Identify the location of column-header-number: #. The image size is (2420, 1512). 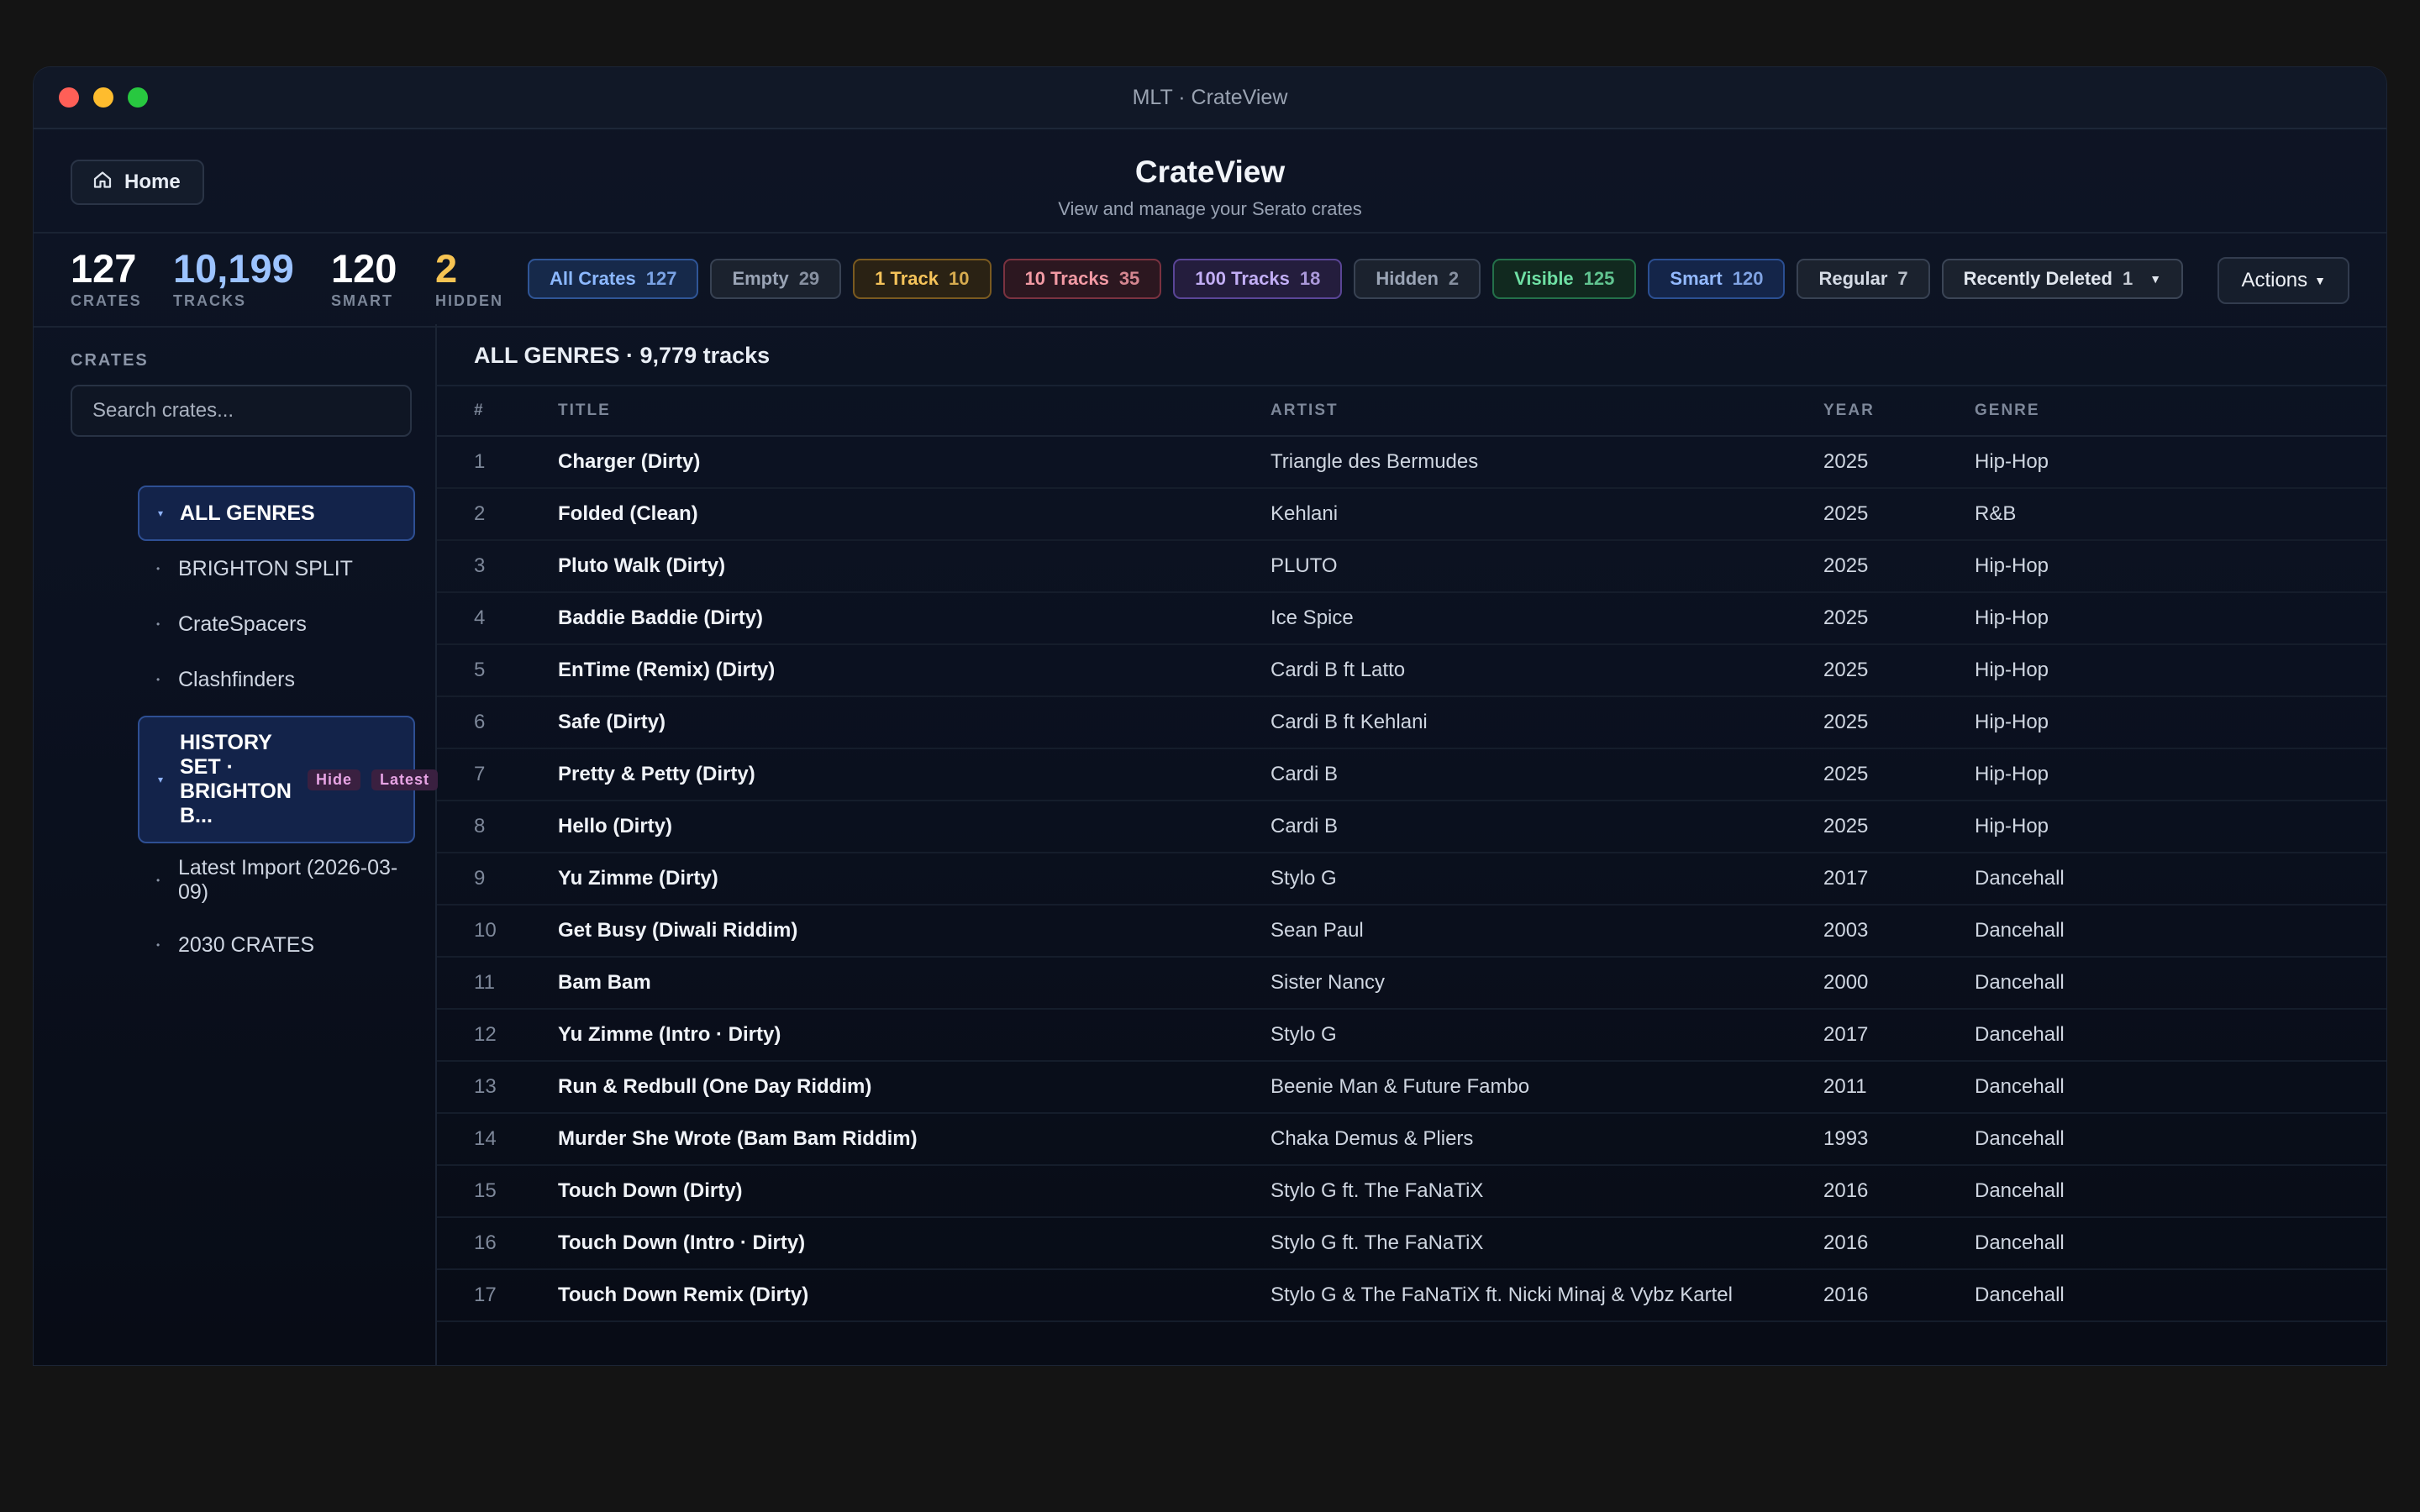
(497, 411).